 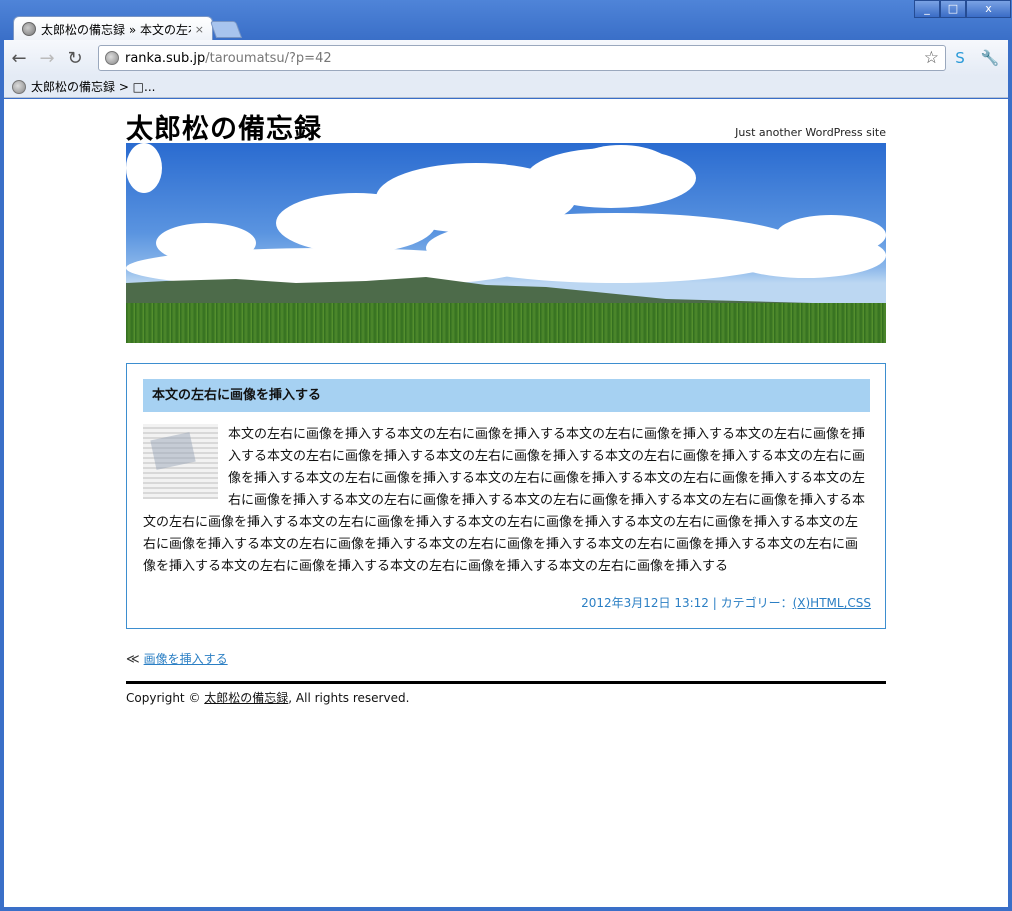 What do you see at coordinates (832, 603) in the screenshot?
I see `category-link: (X)HTML,CSS` at bounding box center [832, 603].